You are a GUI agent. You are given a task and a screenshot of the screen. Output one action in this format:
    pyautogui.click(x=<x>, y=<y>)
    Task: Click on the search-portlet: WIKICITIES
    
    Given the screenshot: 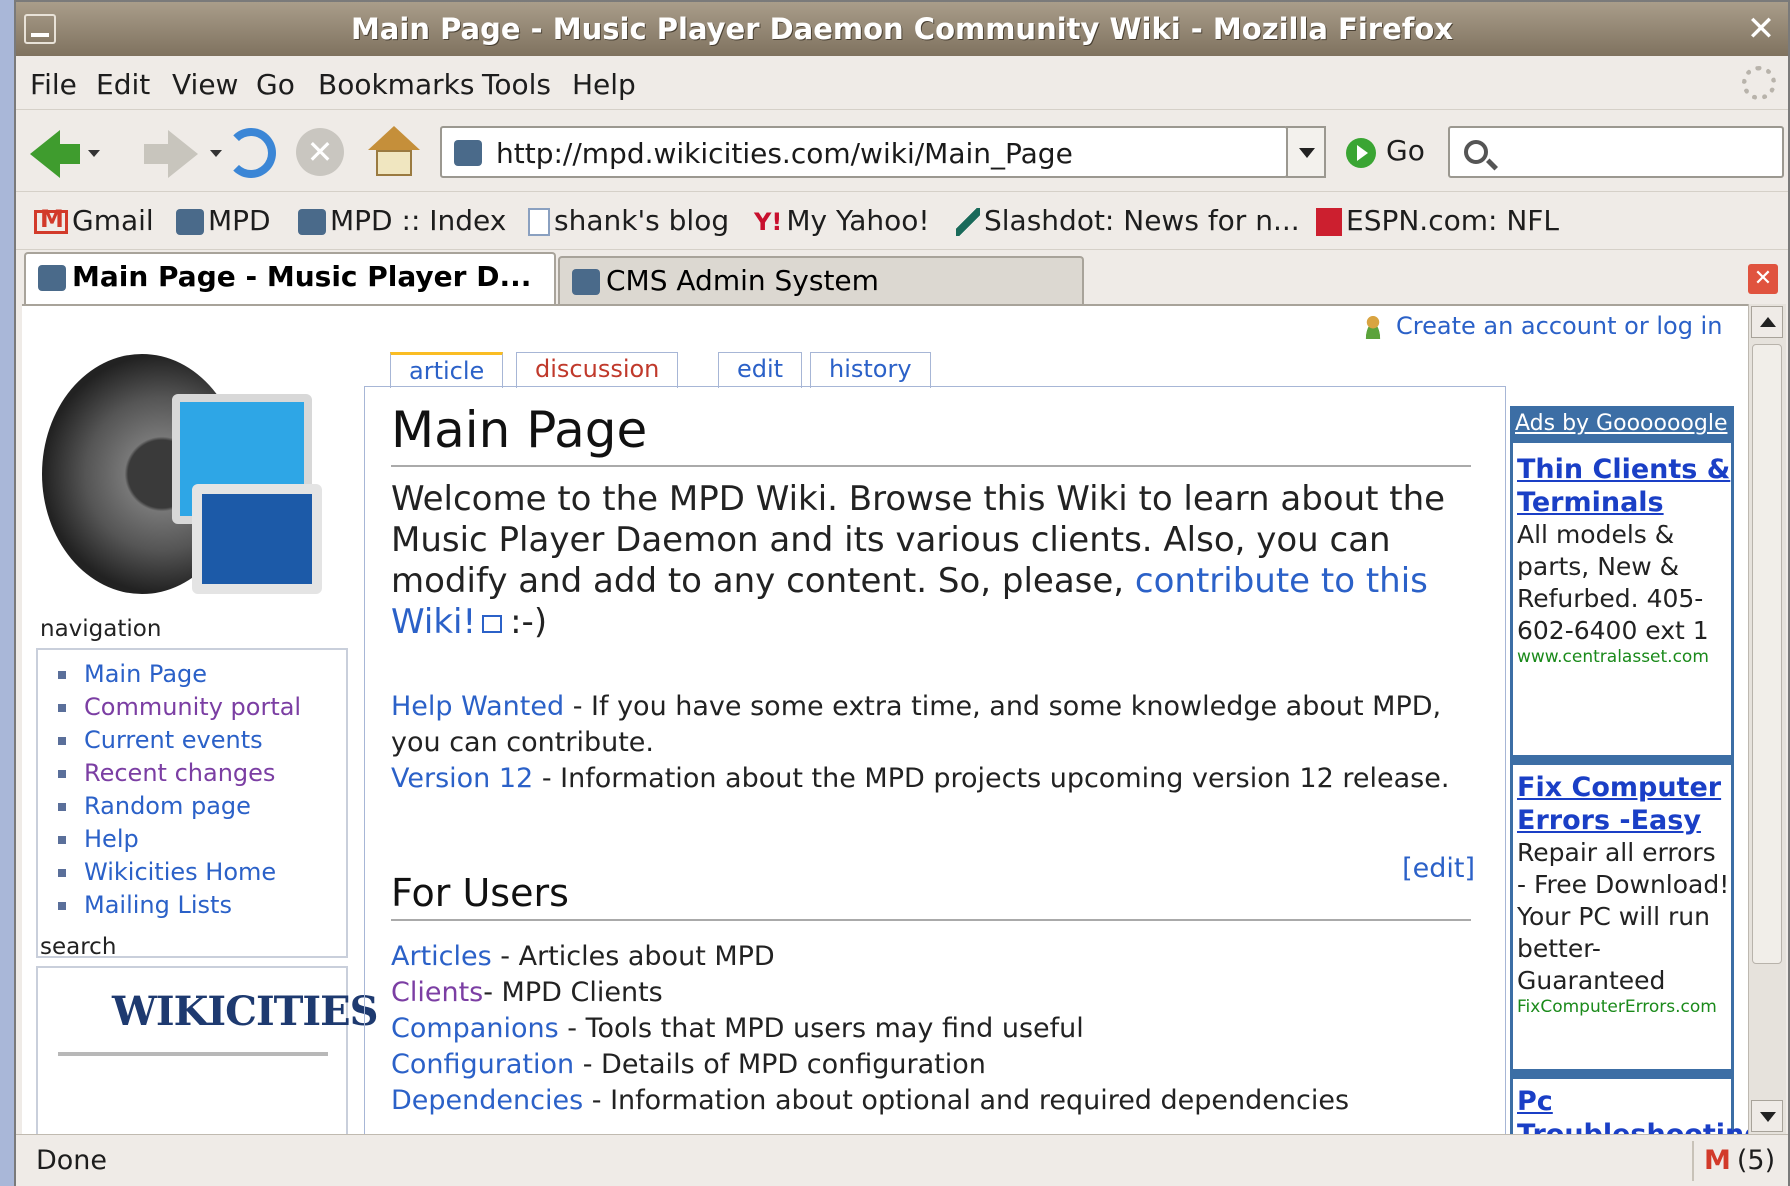 What is the action you would take?
    pyautogui.click(x=207, y=1050)
    